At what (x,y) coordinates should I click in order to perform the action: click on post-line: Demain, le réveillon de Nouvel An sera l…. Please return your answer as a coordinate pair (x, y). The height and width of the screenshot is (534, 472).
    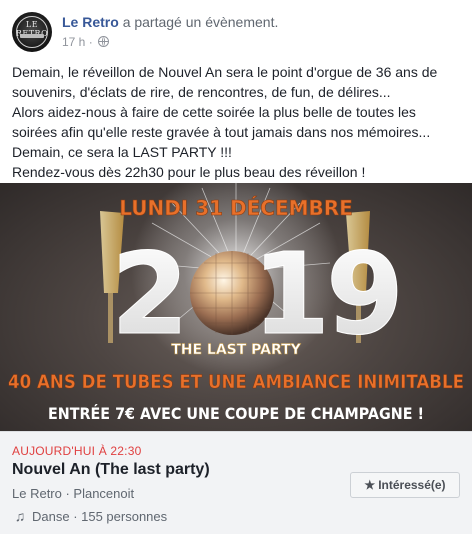
    Looking at the image, I should click on (225, 72).